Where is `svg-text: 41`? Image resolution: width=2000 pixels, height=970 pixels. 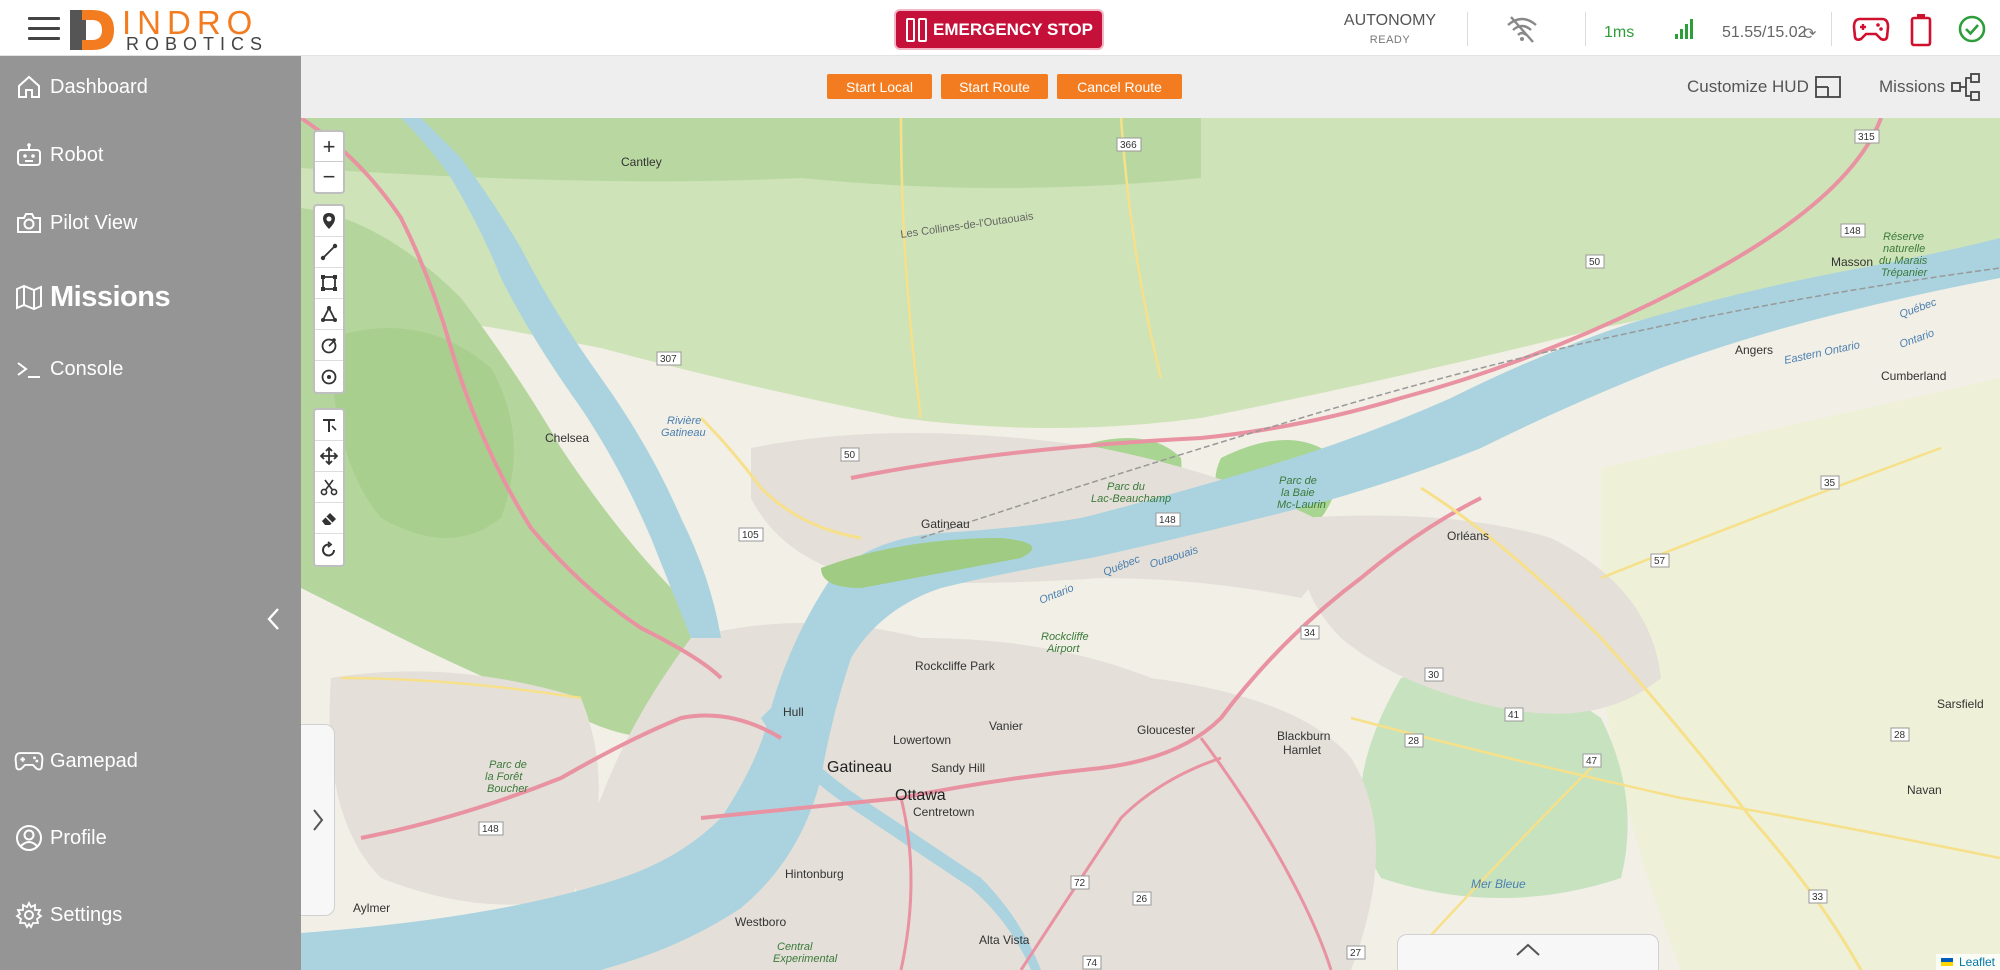
svg-text: 41 is located at coordinates (1514, 715).